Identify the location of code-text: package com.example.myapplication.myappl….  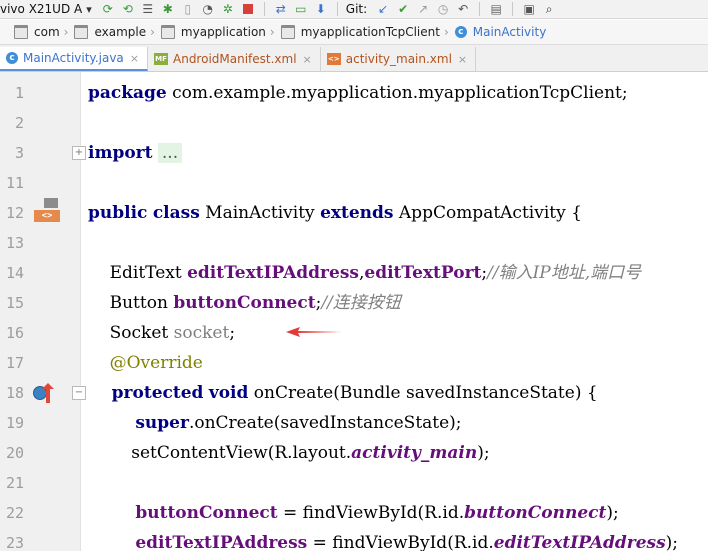
(358, 93).